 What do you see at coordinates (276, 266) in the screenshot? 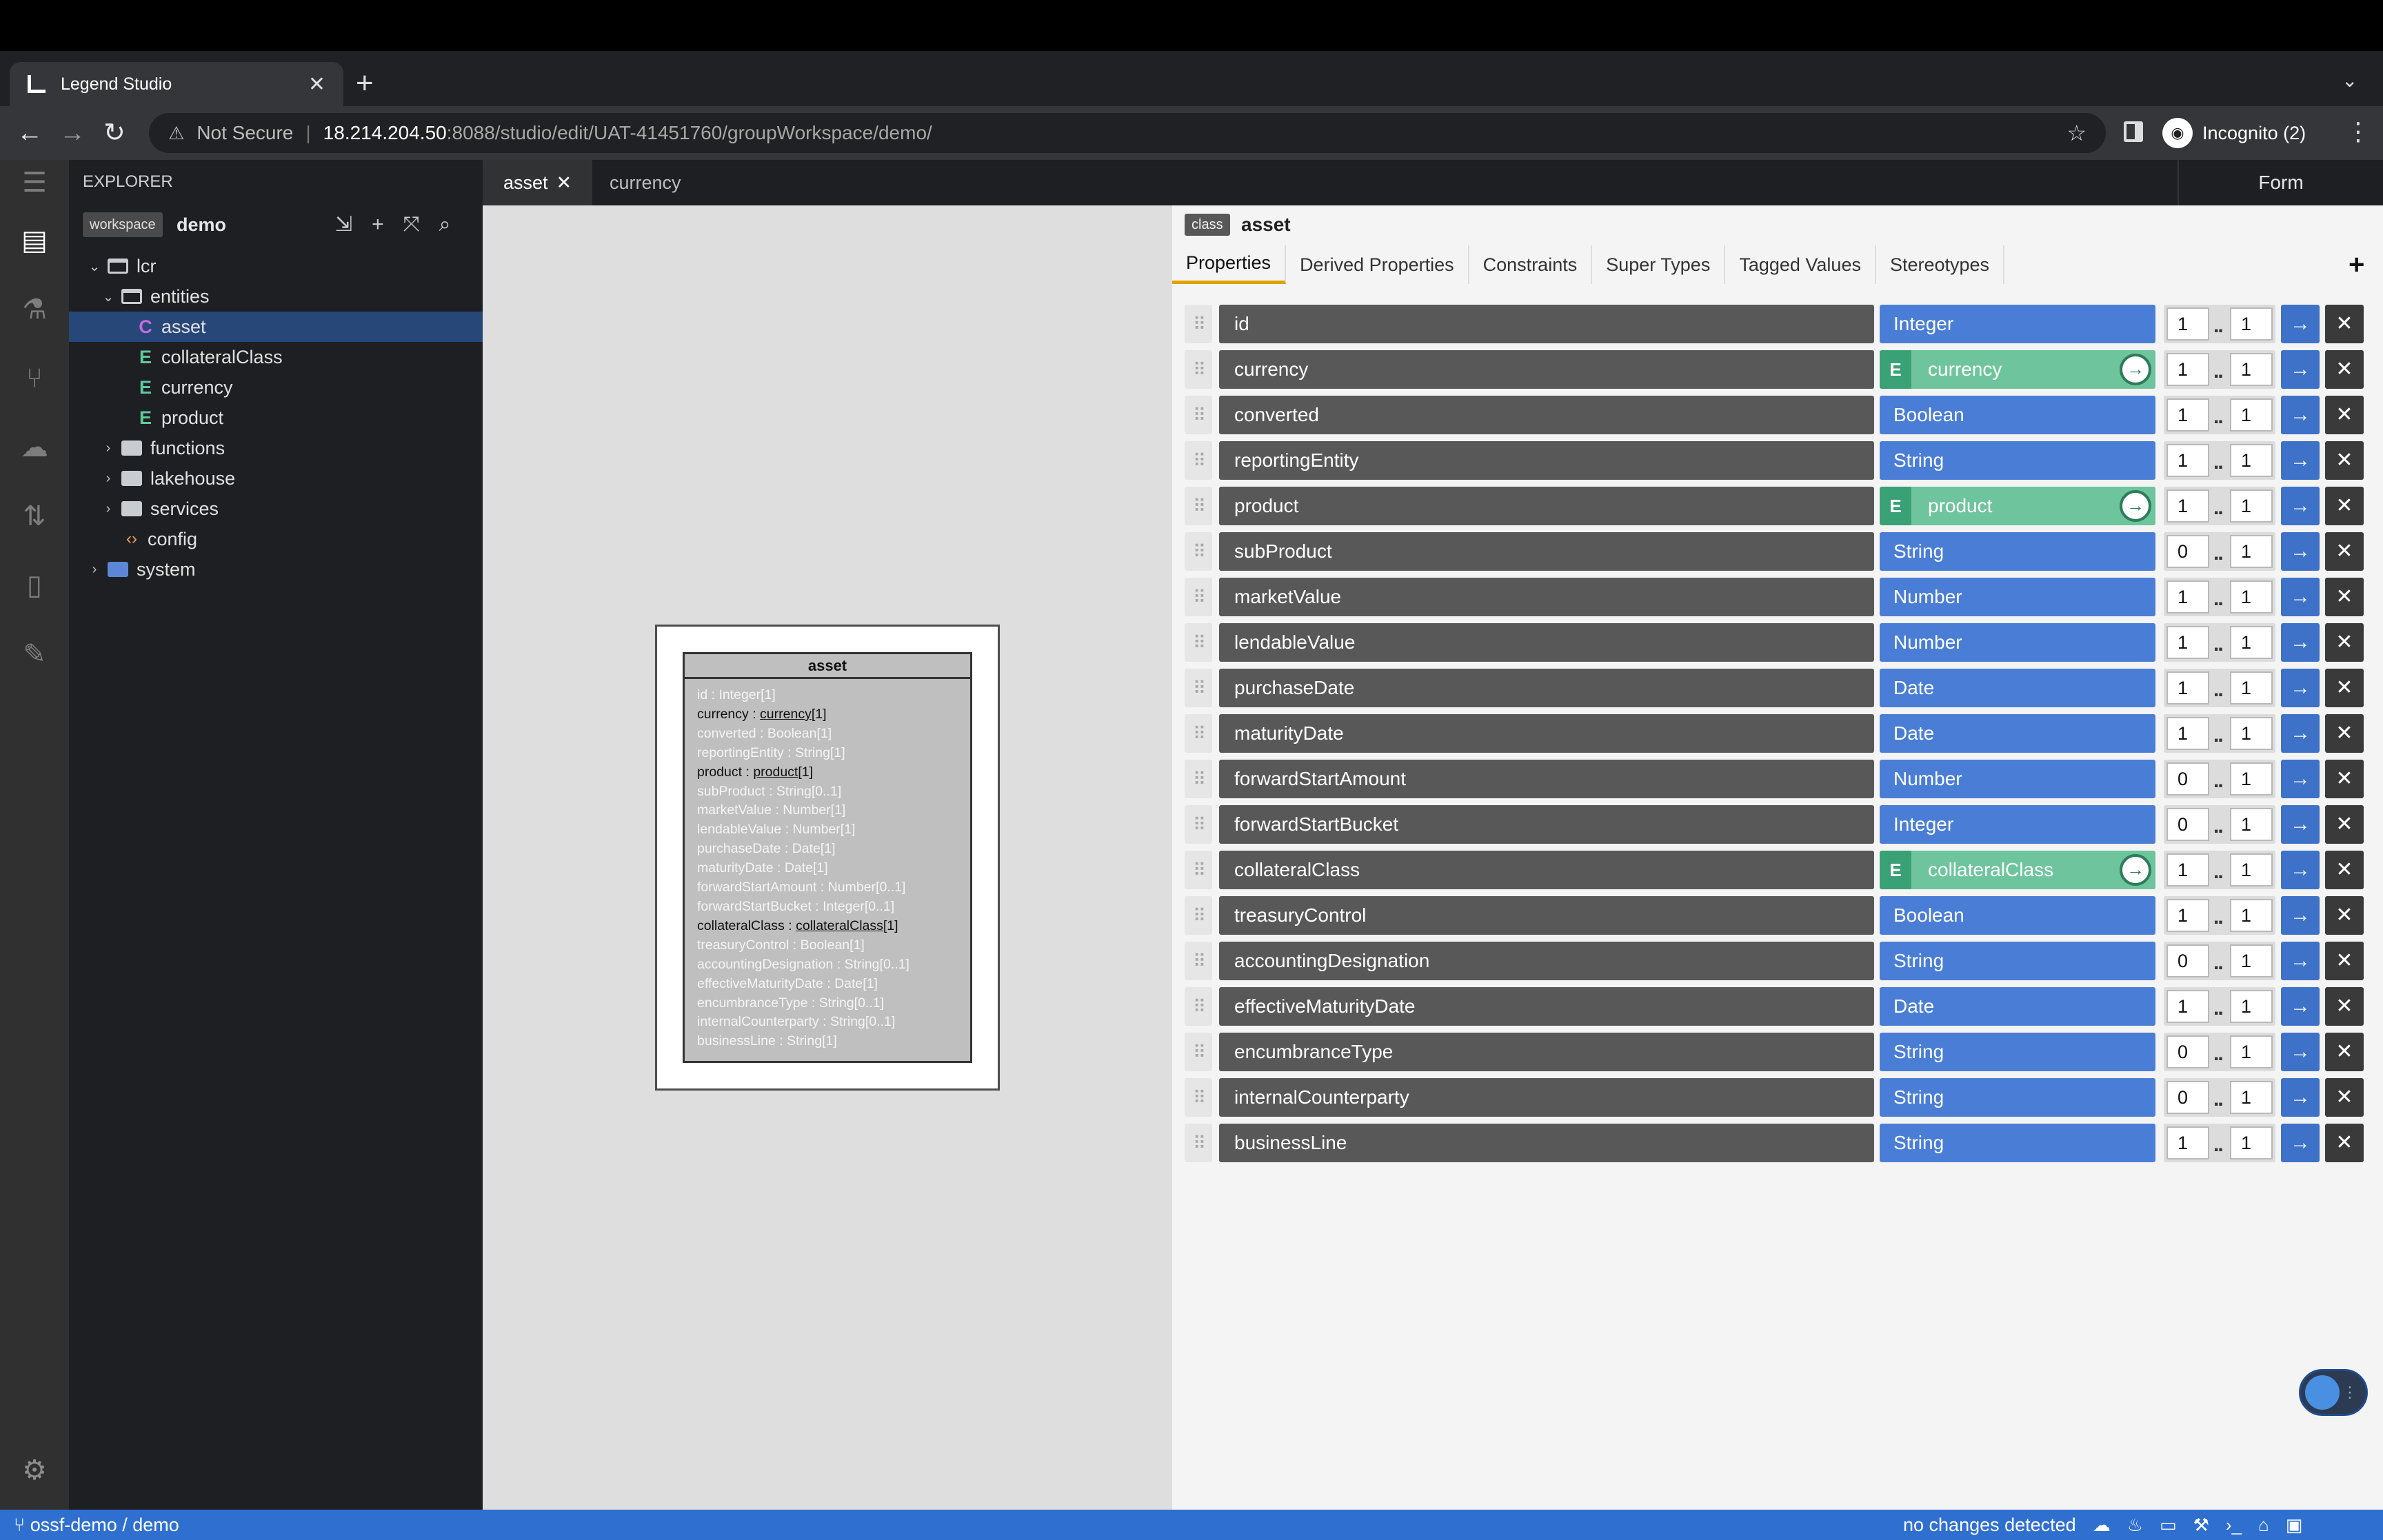
I see `tree-item-lcr: ⌄ lcr` at bounding box center [276, 266].